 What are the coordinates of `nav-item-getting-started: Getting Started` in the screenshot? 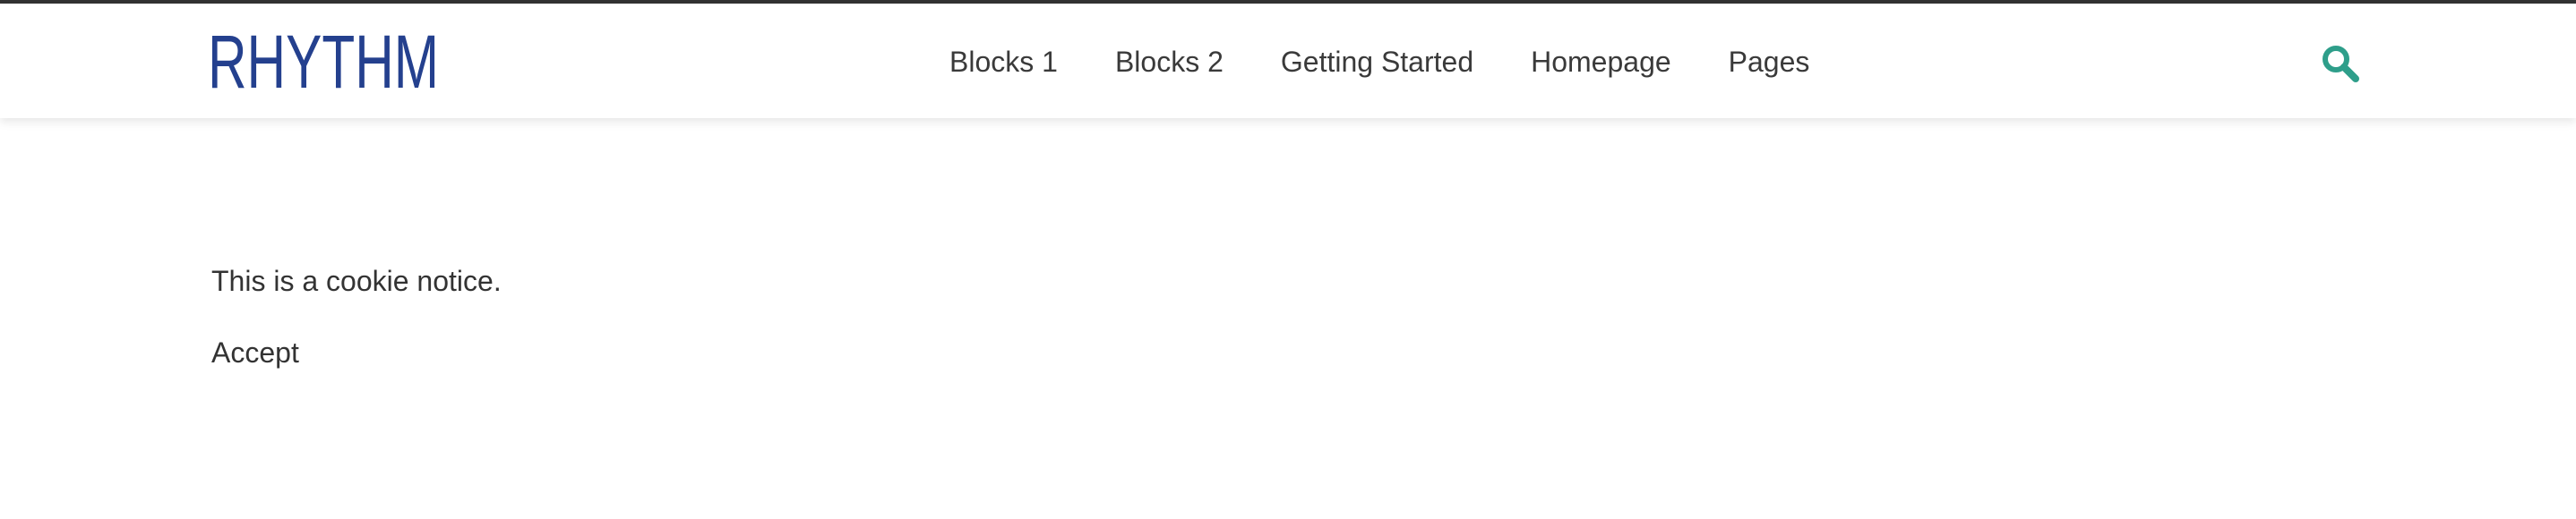 It's located at (1377, 62).